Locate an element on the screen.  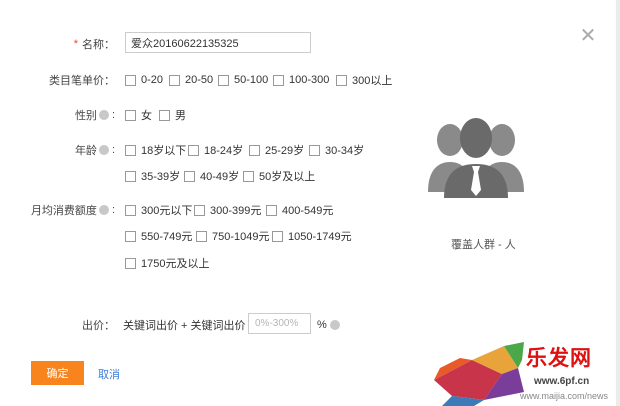
bid-formula: 关键词出价 + 关键词出价 x is located at coordinates (189, 326).